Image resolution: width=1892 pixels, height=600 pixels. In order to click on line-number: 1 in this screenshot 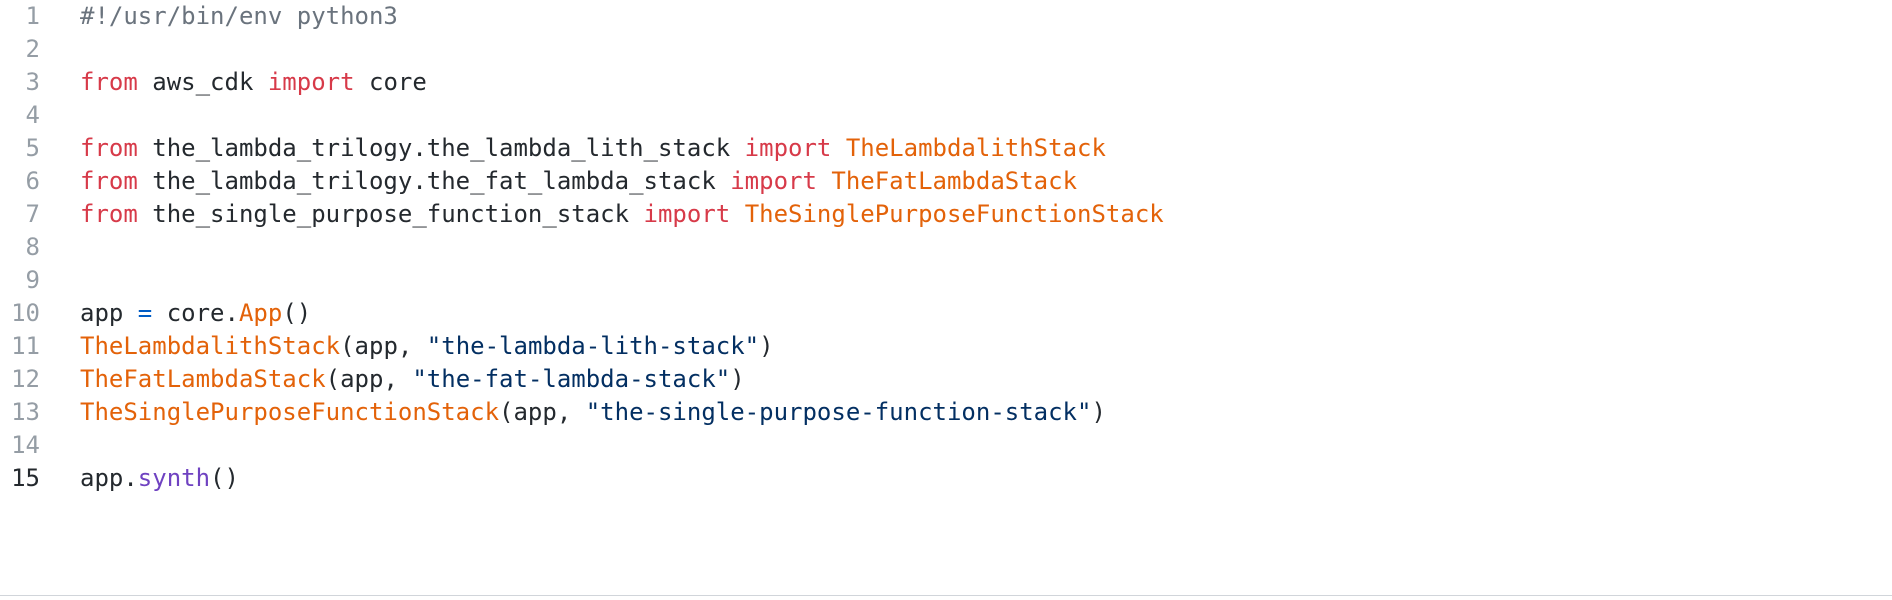, I will do `click(20, 16)`.